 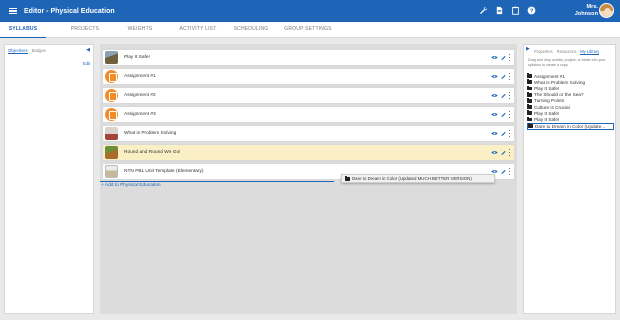 What do you see at coordinates (88, 50) in the screenshot?
I see `collapse-left-icon: ◀` at bounding box center [88, 50].